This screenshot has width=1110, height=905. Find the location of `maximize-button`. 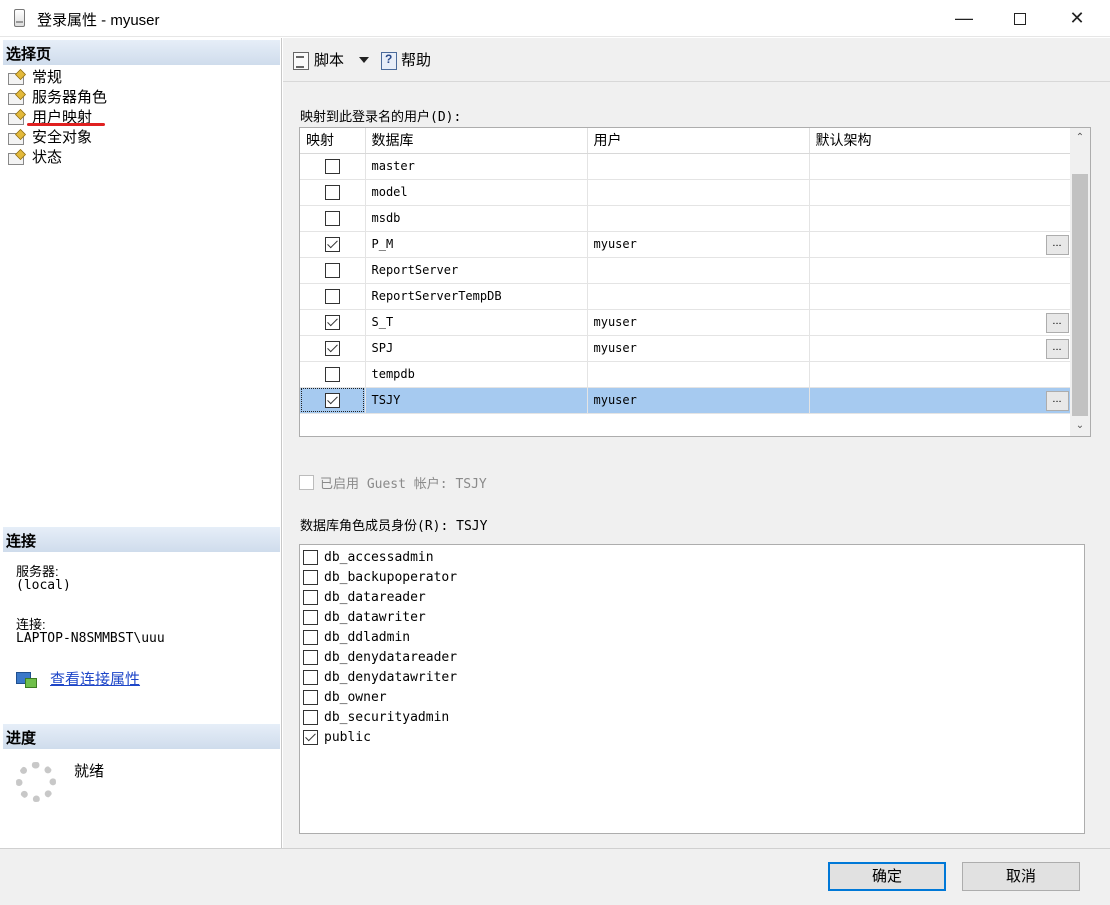

maximize-button is located at coordinates (1020, 18).